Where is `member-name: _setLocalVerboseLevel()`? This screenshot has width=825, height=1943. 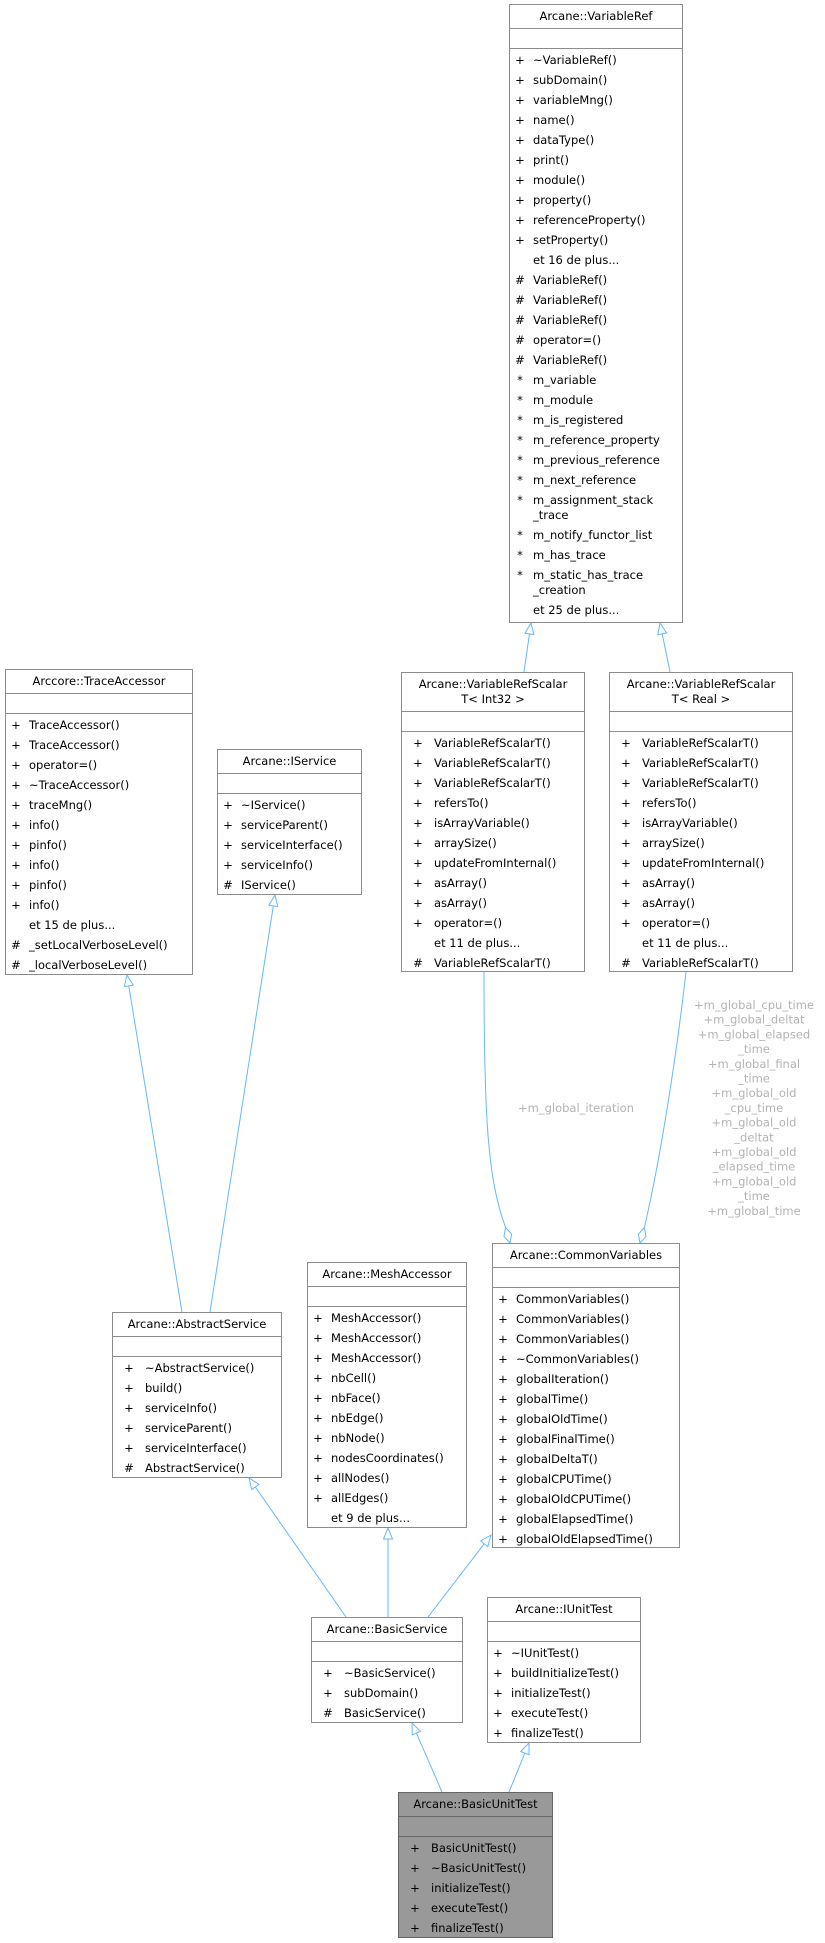
member-name: _setLocalVerboseLevel() is located at coordinates (98, 944).